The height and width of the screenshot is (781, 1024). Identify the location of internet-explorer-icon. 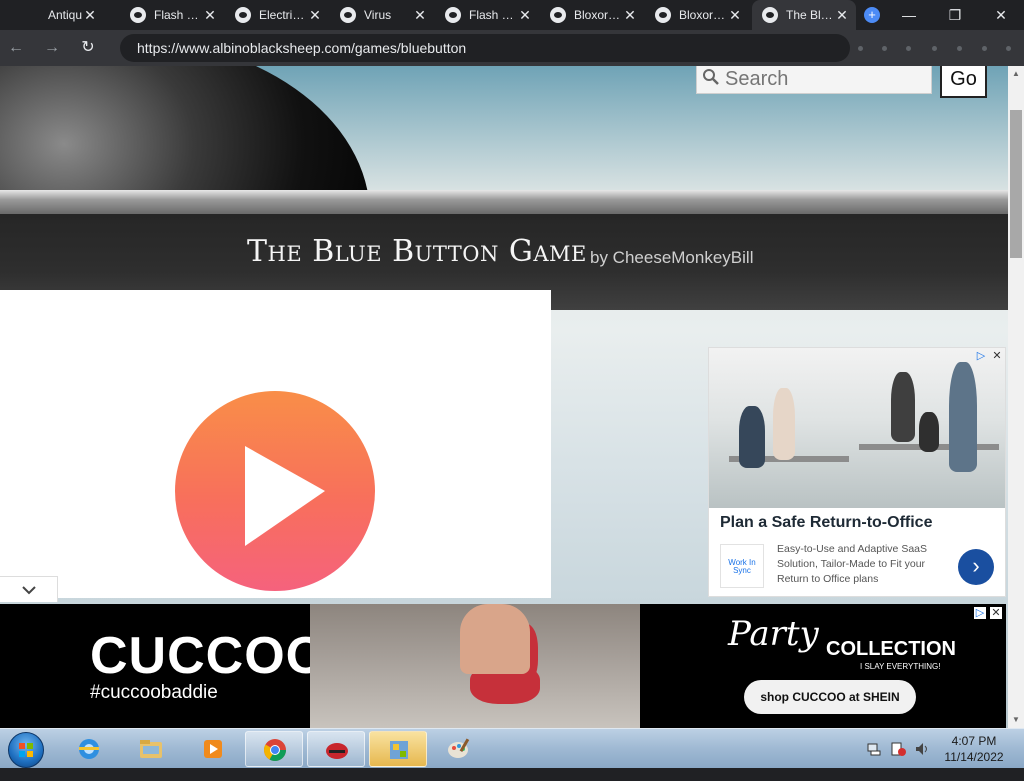
(89, 749).